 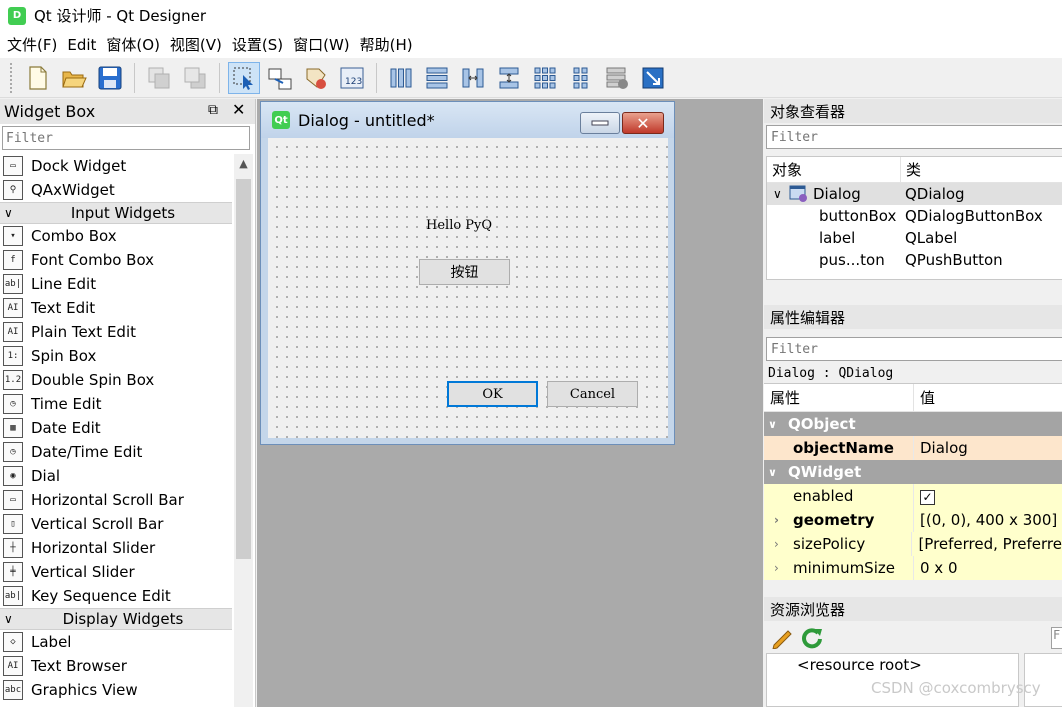 I want to click on widget-box-scrollbar: ▲, so click(x=243, y=430).